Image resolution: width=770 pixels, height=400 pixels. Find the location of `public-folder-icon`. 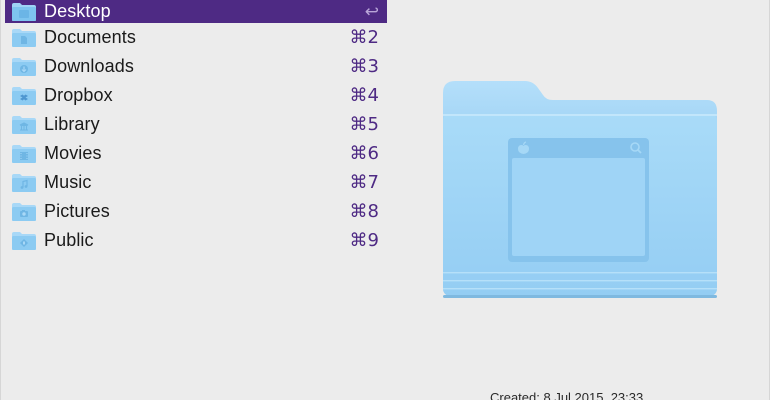

public-folder-icon is located at coordinates (24, 240).